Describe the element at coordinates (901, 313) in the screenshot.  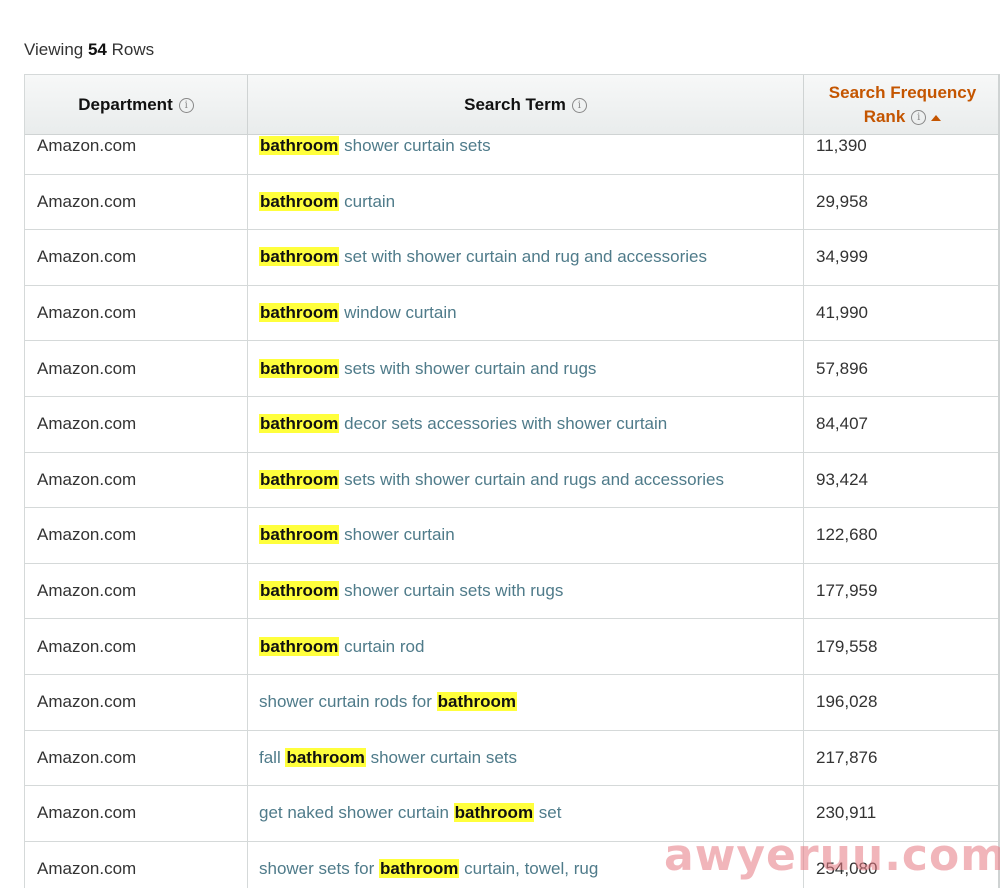
I see `rank-cell: 41,990` at that location.